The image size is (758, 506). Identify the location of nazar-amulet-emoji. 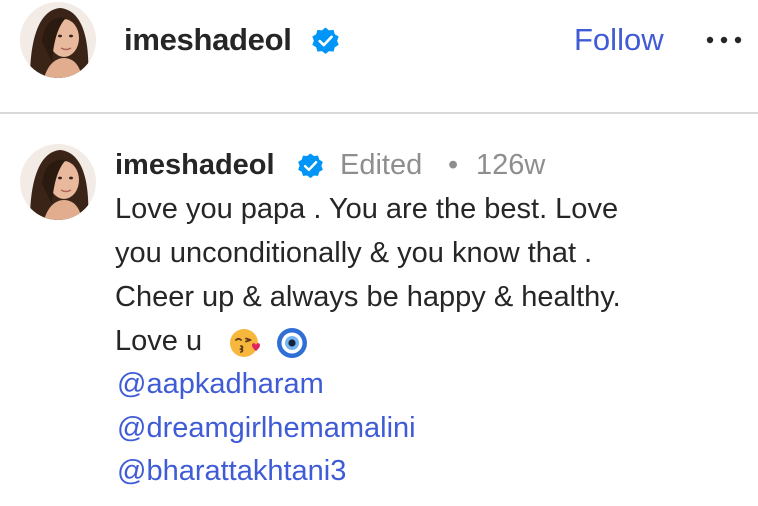
(292, 343).